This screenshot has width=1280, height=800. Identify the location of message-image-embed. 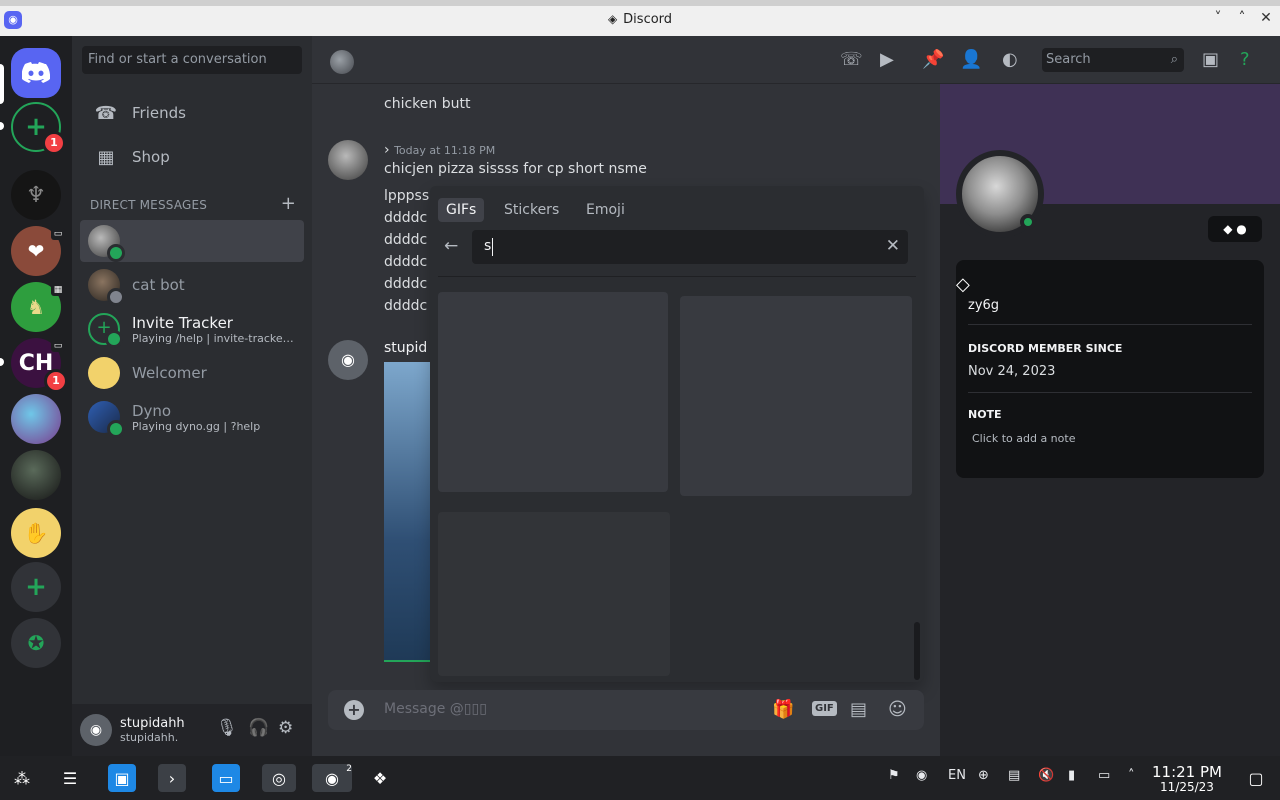
(410, 512).